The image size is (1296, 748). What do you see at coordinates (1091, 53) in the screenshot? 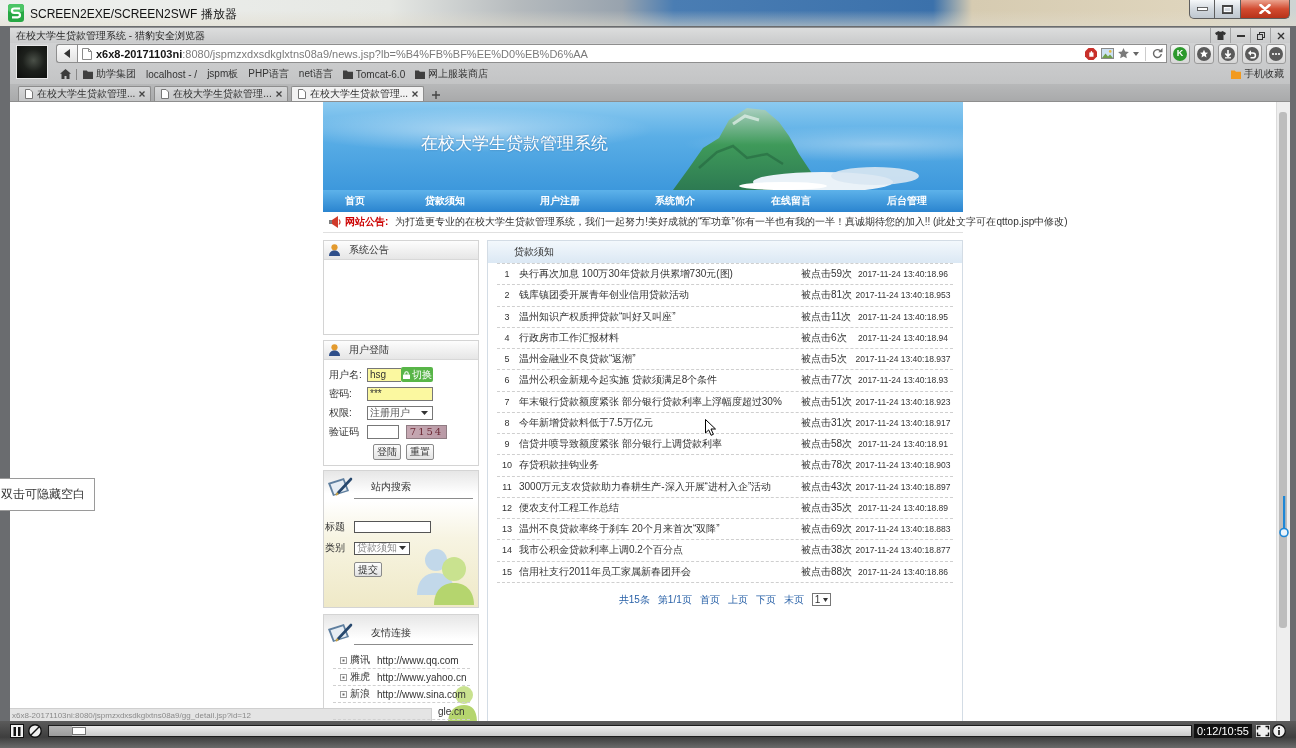
I see `shield-icon` at bounding box center [1091, 53].